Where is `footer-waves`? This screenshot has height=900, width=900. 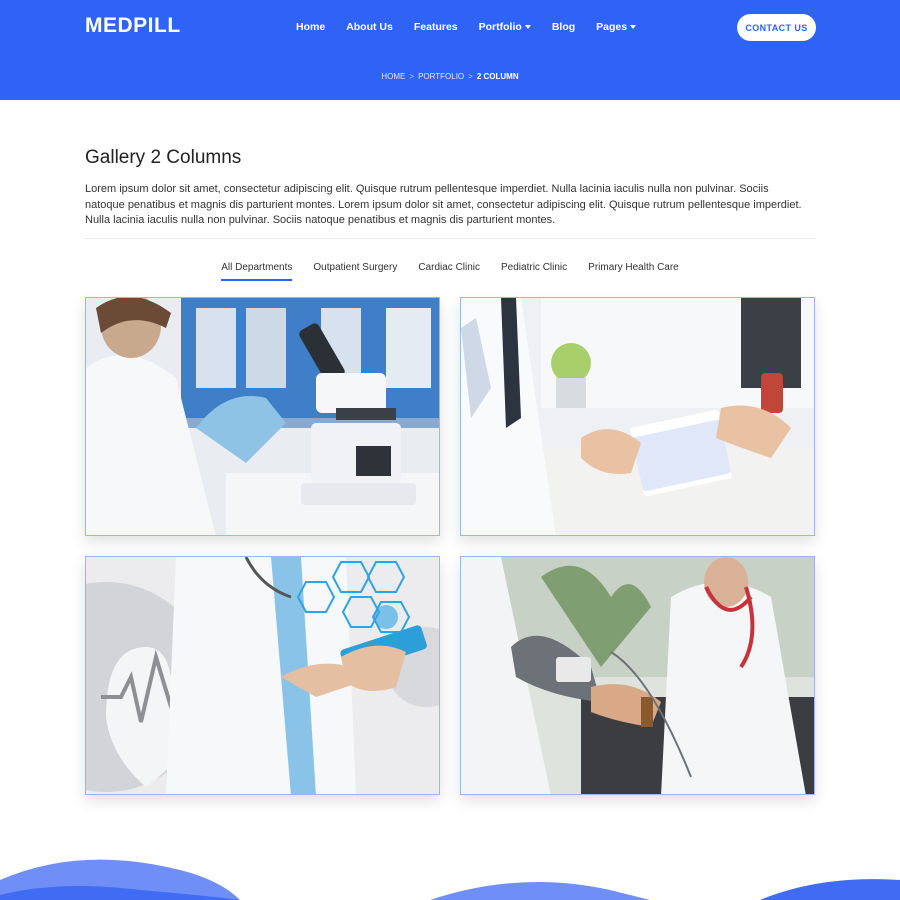
footer-waves is located at coordinates (450, 879).